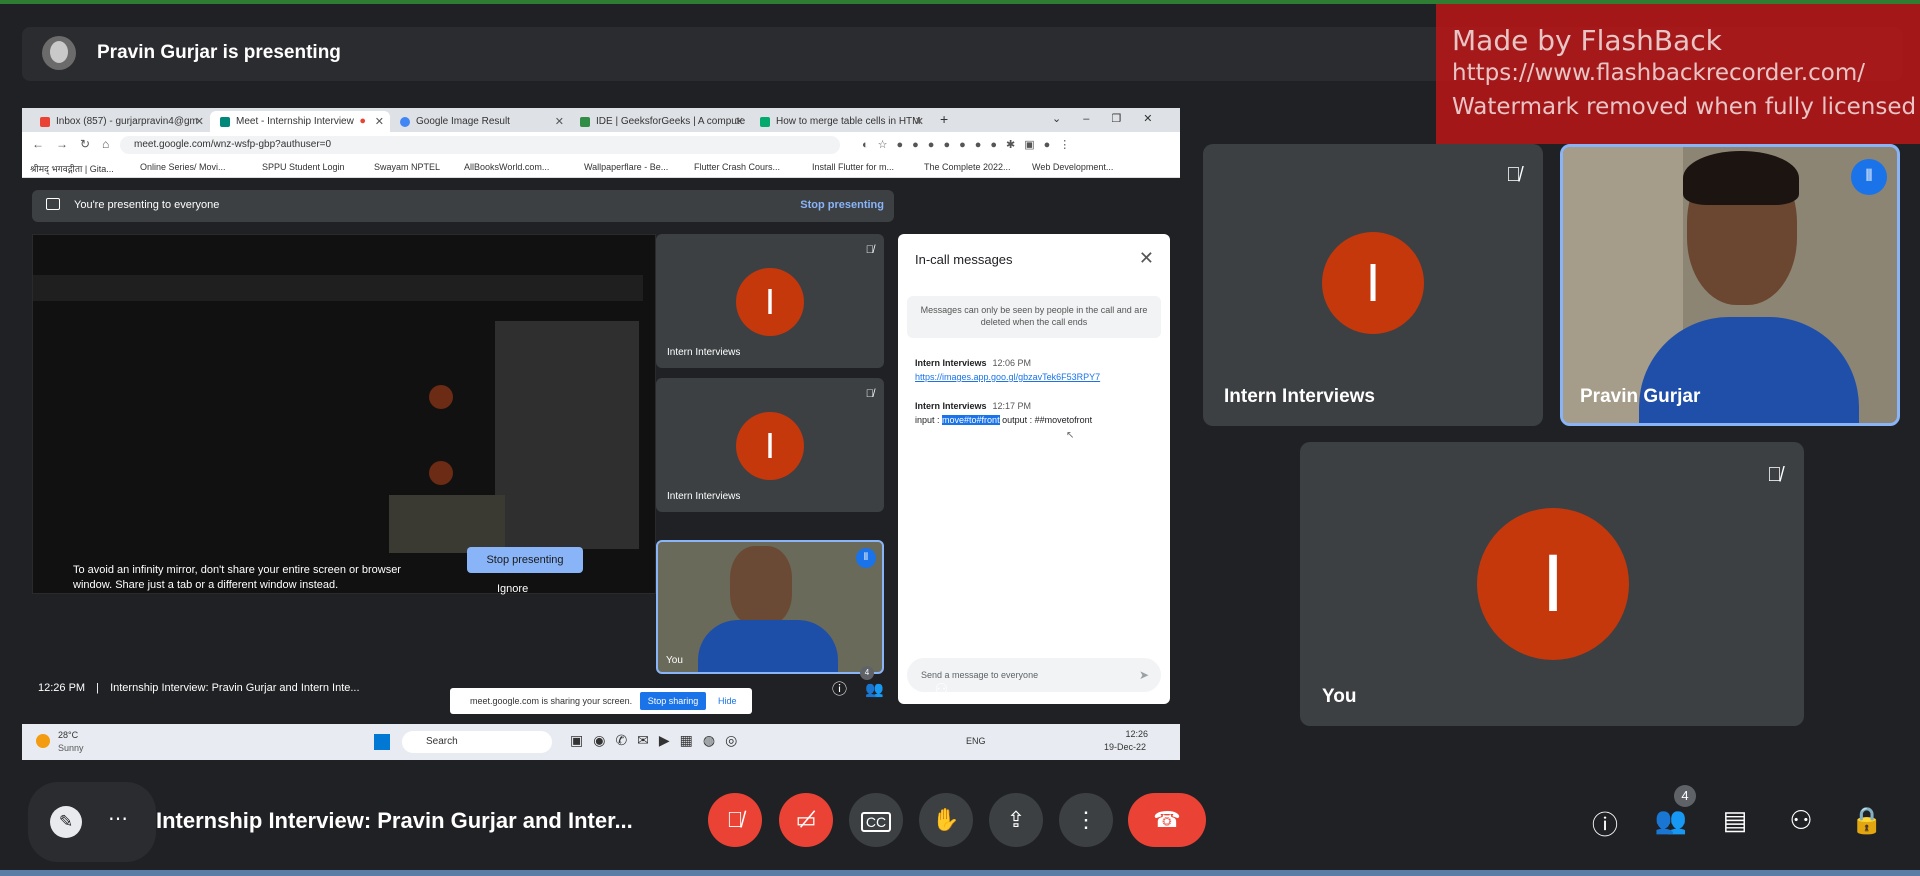 The width and height of the screenshot is (1920, 876). Describe the element at coordinates (1012, 406) in the screenshot. I see `message-time: 12:17 PM` at that location.